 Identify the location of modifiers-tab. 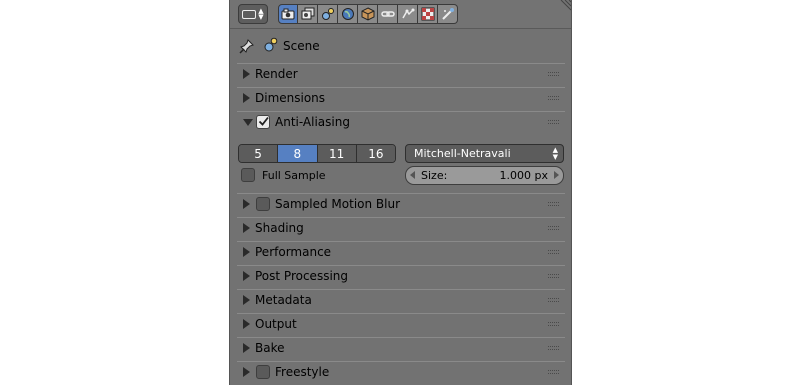
(408, 14).